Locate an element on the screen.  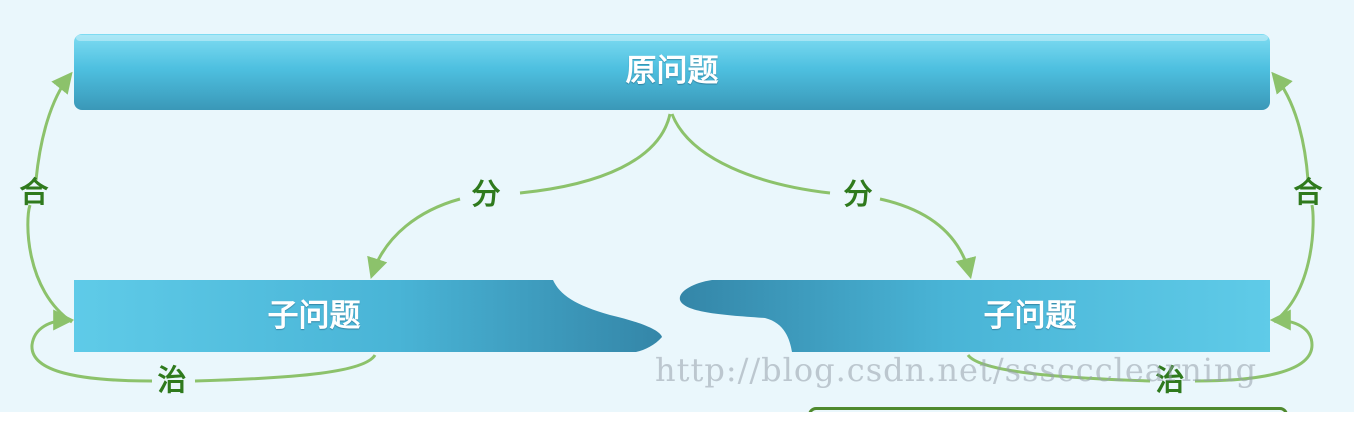
split-label-left: 分 is located at coordinates (486, 194).